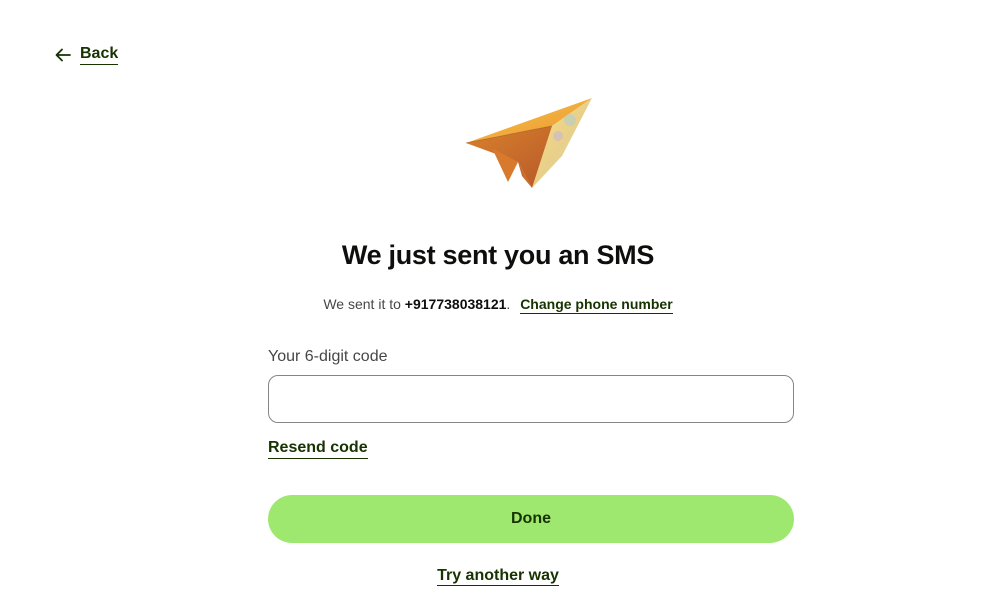 This screenshot has width=996, height=609. I want to click on try-another-way-link: Try another way, so click(498, 576).